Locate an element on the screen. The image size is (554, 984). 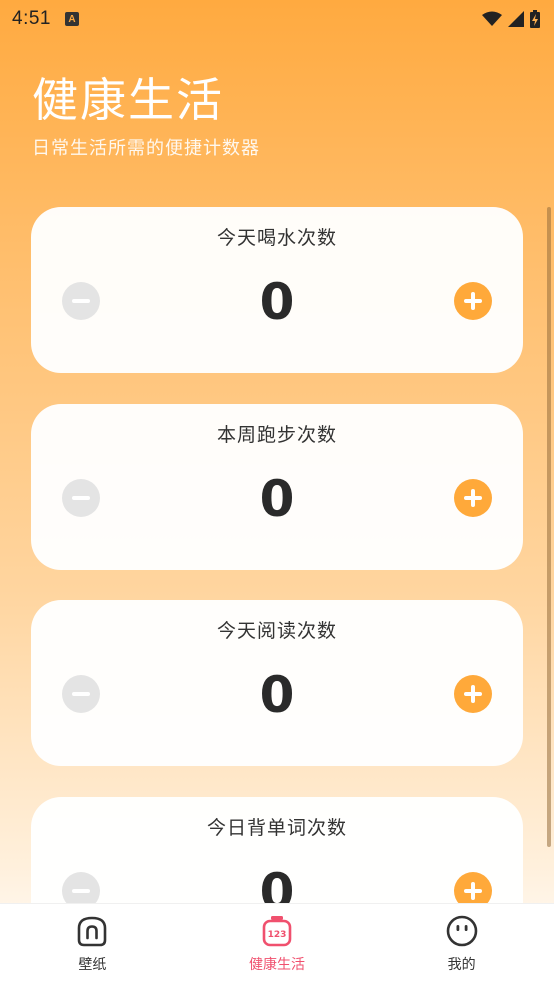
cell-signal-icon is located at coordinates (516, 19).